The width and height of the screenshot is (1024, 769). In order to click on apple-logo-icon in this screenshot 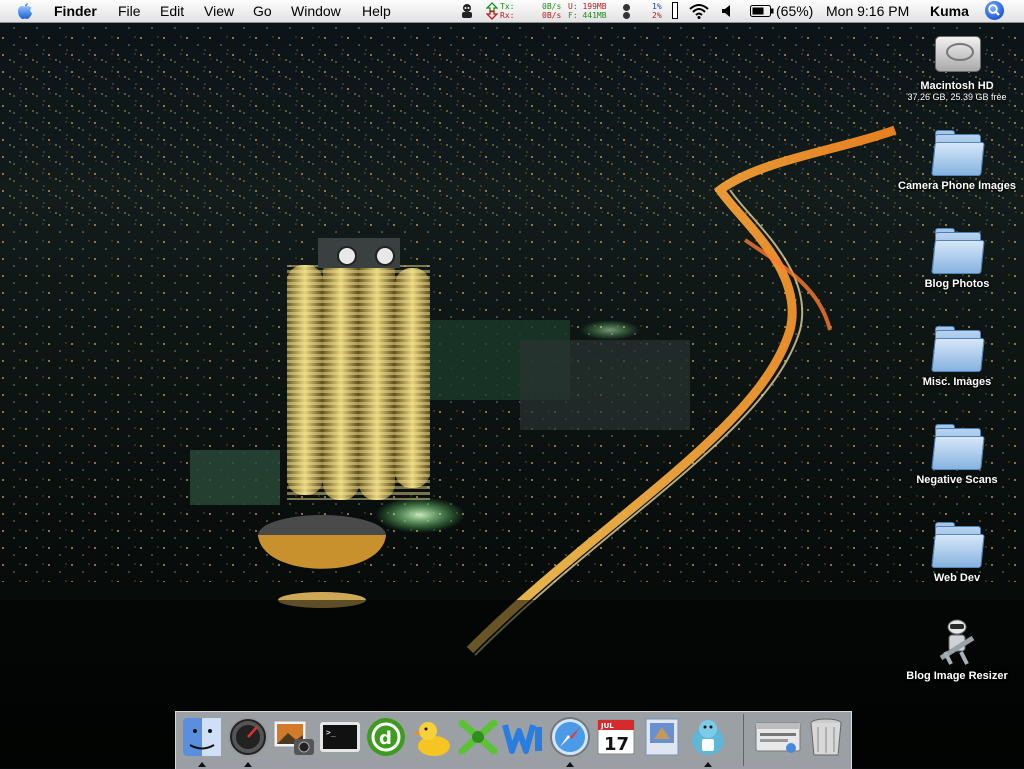, I will do `click(25, 11)`.